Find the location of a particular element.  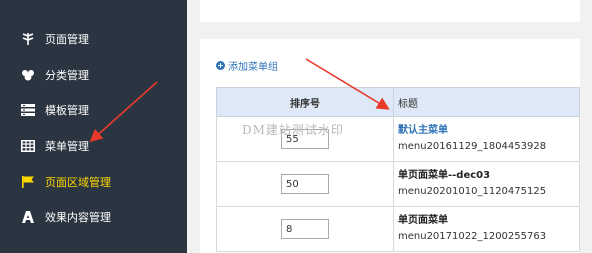

people-icon is located at coordinates (28, 75).